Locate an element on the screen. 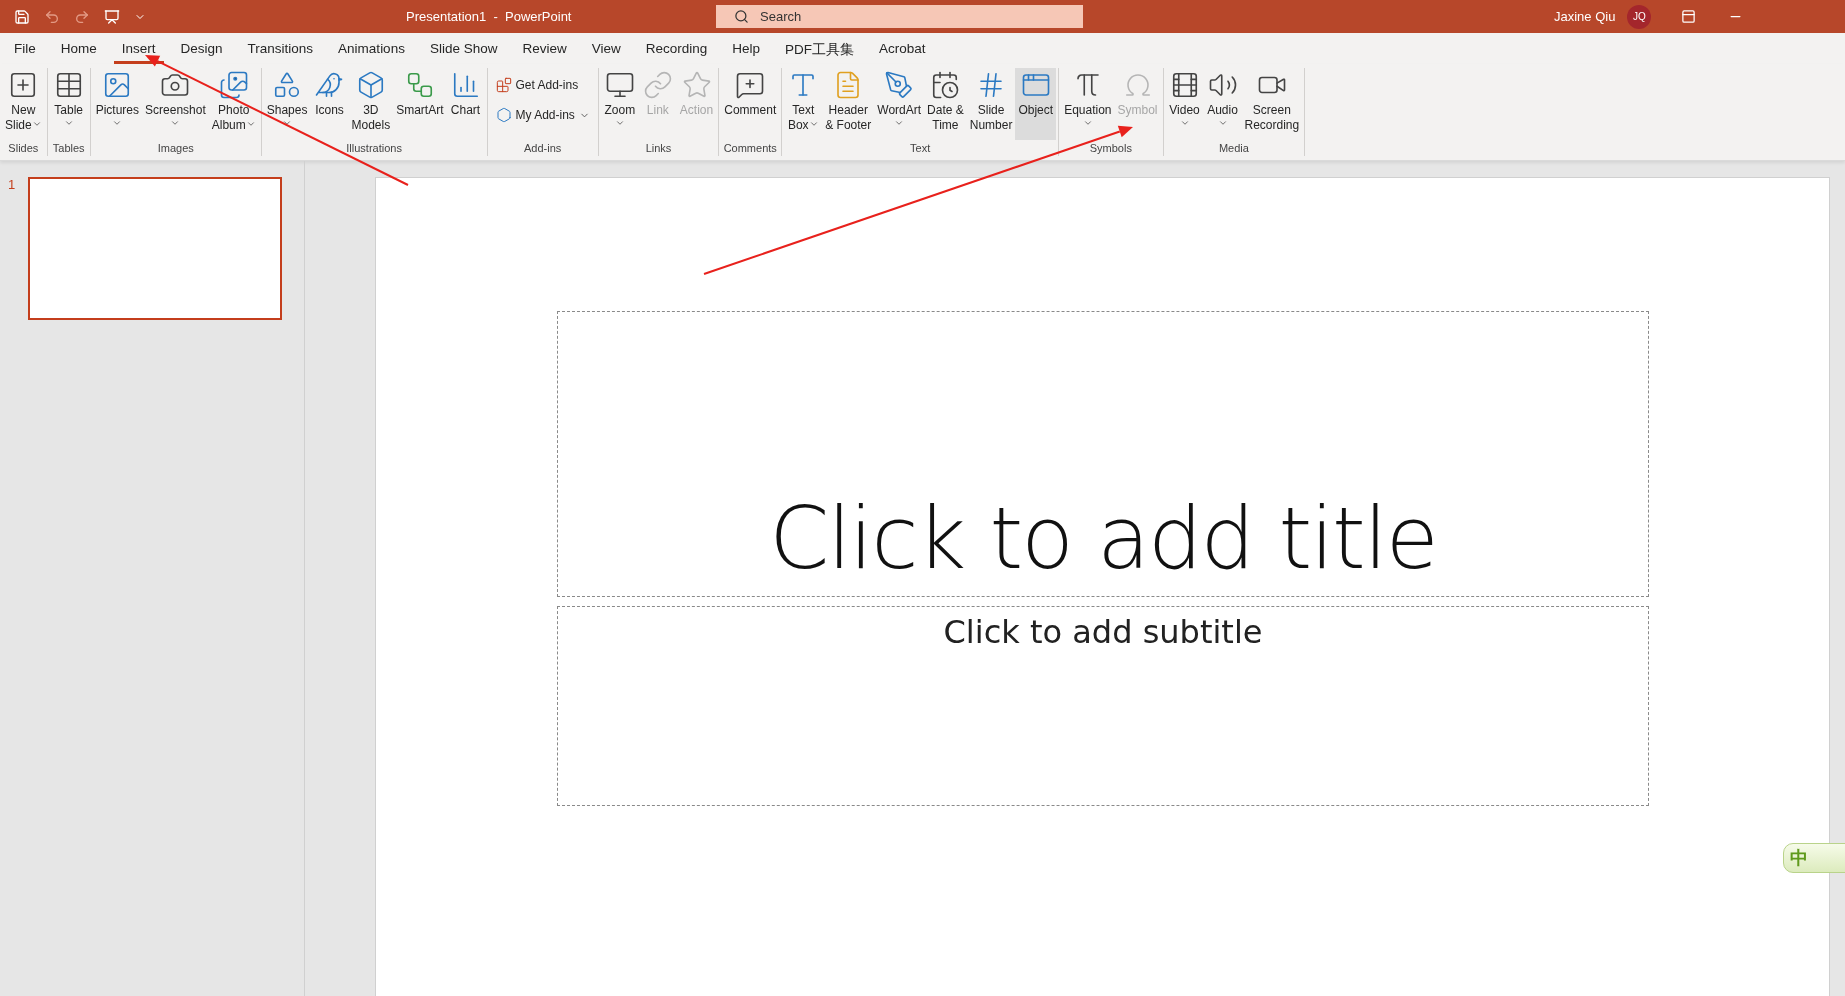 The height and width of the screenshot is (996, 1845). slide-thumbnail is located at coordinates (155, 248).